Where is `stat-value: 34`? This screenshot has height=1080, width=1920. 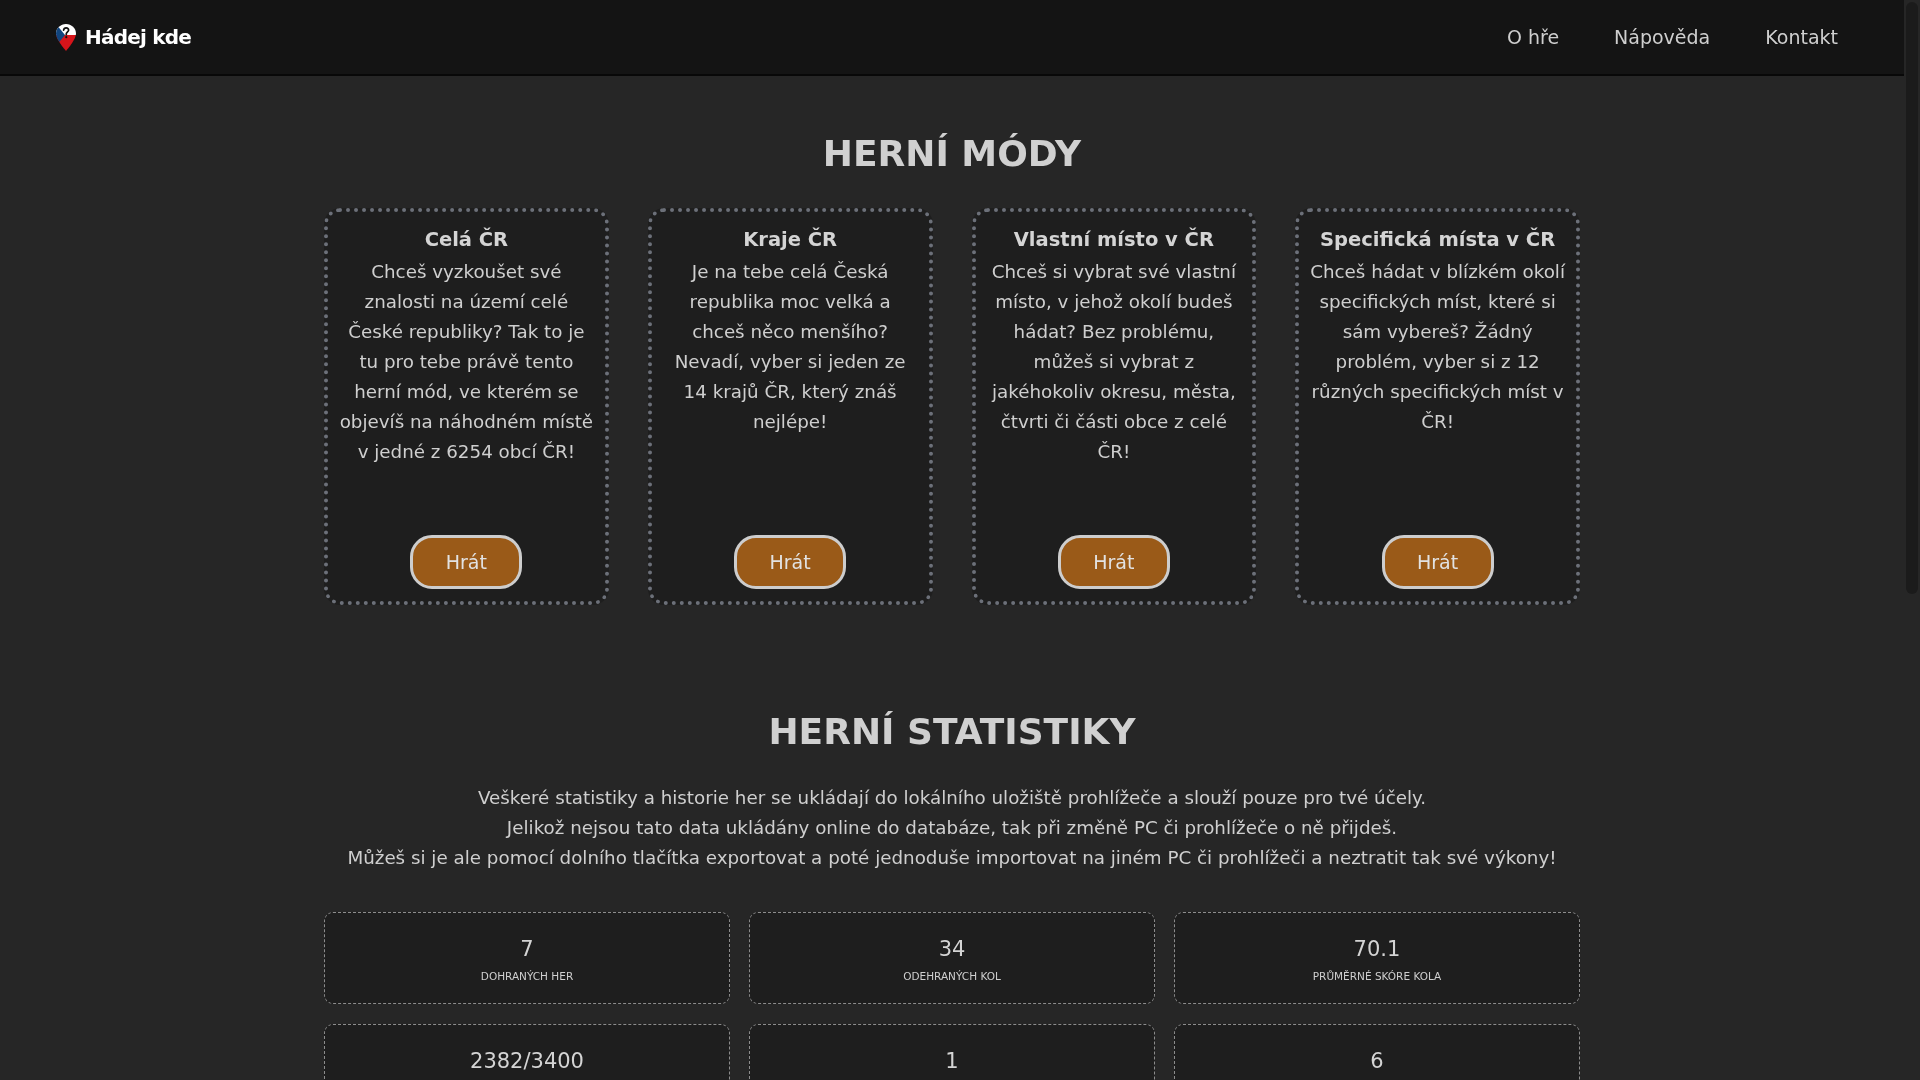
stat-value: 34 is located at coordinates (952, 949).